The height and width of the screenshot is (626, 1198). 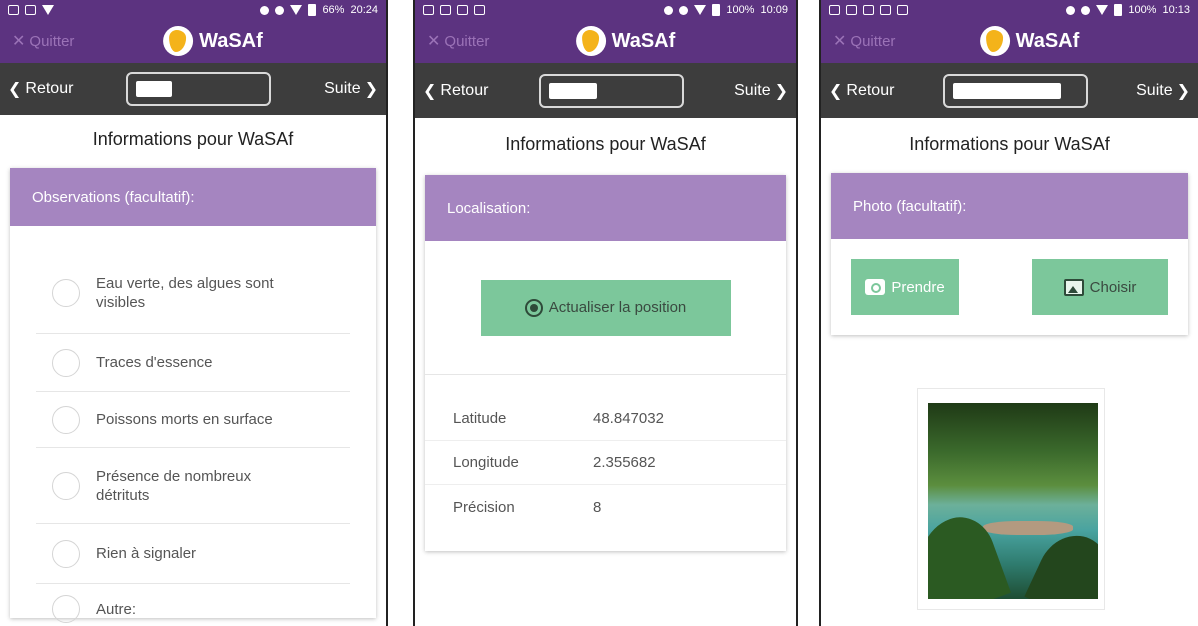 I want to click on sync-icon, so click(x=280, y=10).